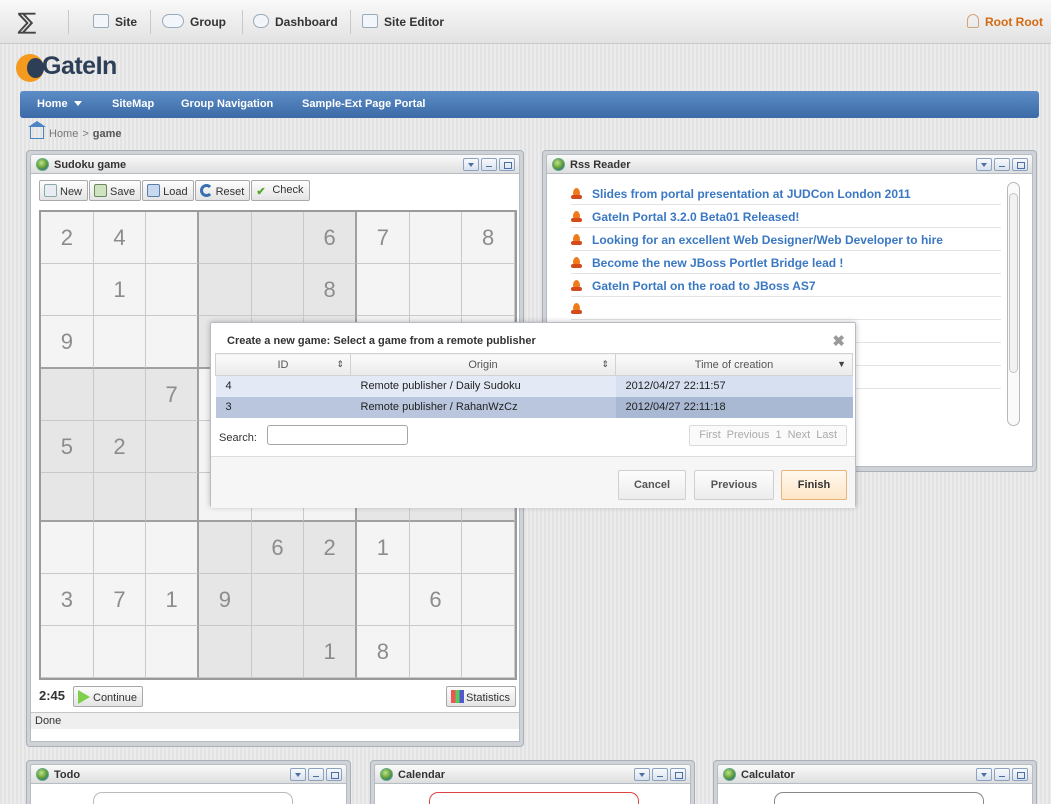  I want to click on page-next: Next, so click(799, 435).